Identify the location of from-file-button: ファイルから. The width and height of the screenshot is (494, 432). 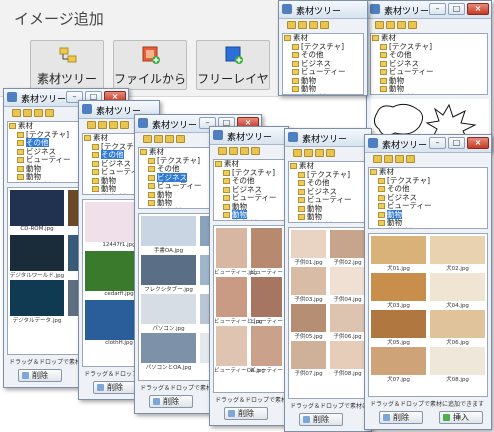
(150, 65).